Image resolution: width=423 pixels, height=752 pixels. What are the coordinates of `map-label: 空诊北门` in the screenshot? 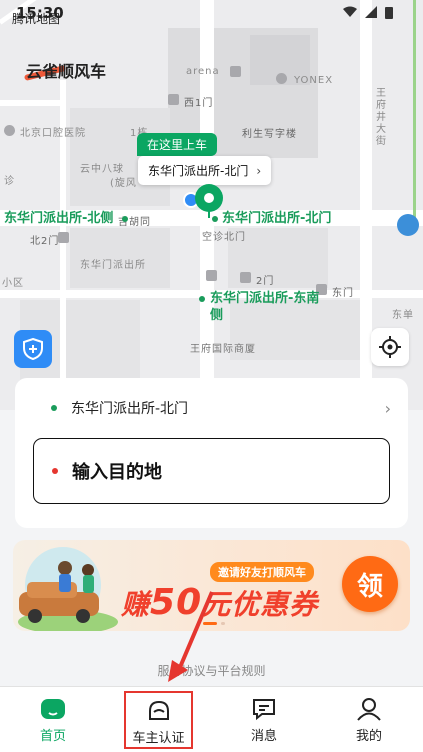 It's located at (224, 237).